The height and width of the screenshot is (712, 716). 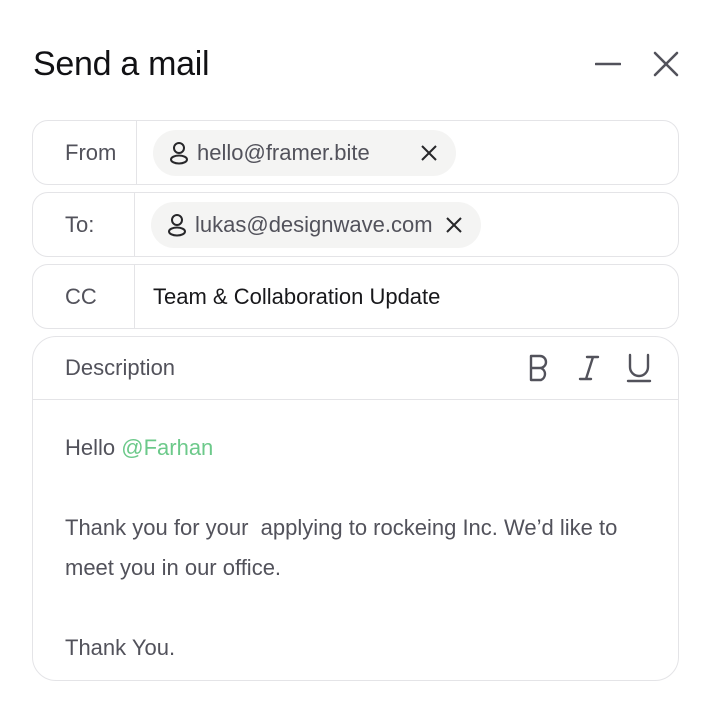 I want to click on cc-input: Team & Collaboration Update, so click(x=406, y=296).